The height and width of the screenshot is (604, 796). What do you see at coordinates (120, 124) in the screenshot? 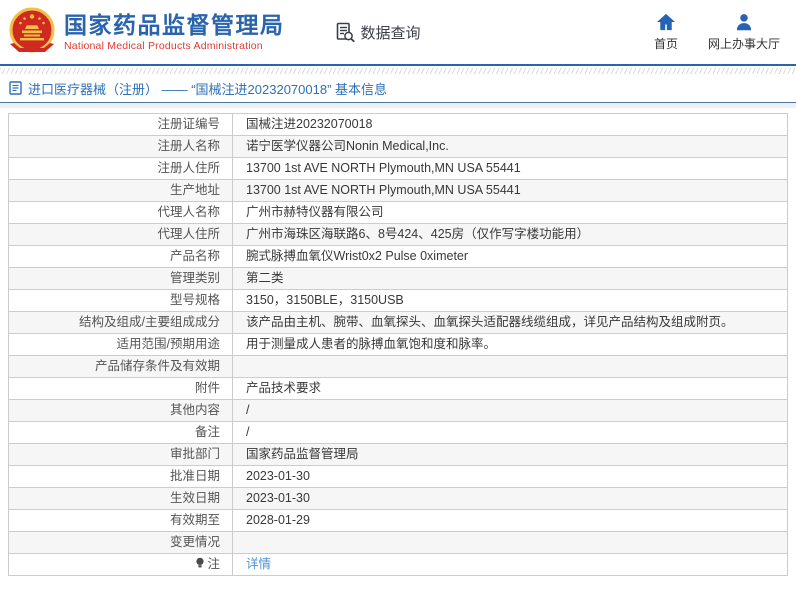
I see `row-label: 注册证编号` at bounding box center [120, 124].